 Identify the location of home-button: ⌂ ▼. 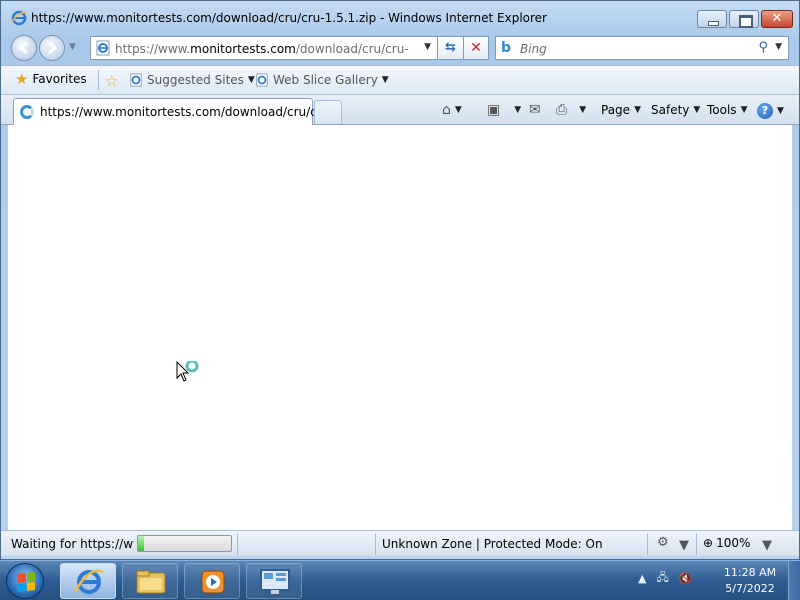
(452, 110).